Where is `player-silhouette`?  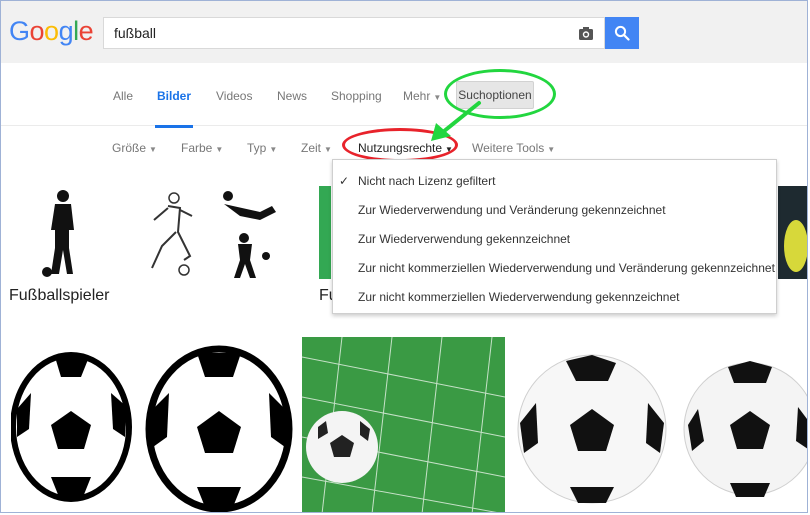
player-silhouette is located at coordinates (58, 233).